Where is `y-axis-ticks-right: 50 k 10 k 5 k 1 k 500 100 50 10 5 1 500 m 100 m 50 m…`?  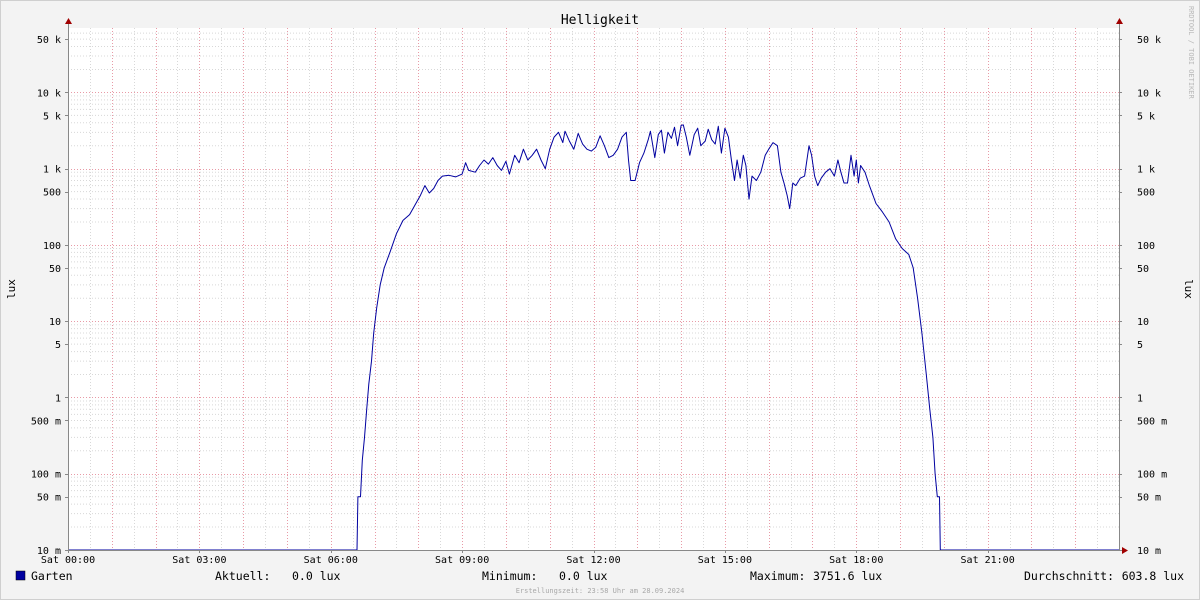 y-axis-ticks-right: 50 k 10 k 5 k 1 k 500 100 50 10 5 1 500 m 100 m 50 m… is located at coordinates (1143, 296).